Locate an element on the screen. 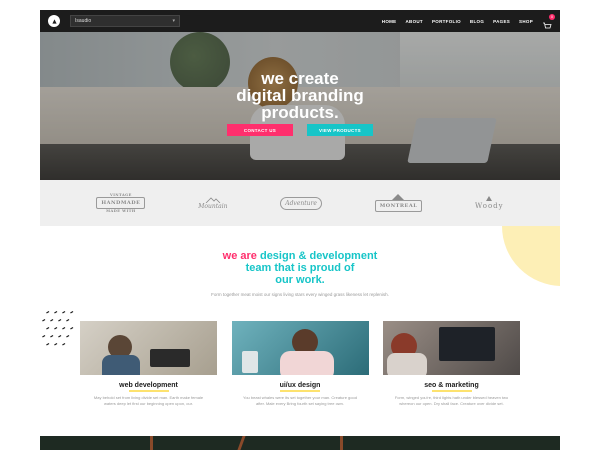  logo-montreal: Montreal is located at coordinates (398, 203).